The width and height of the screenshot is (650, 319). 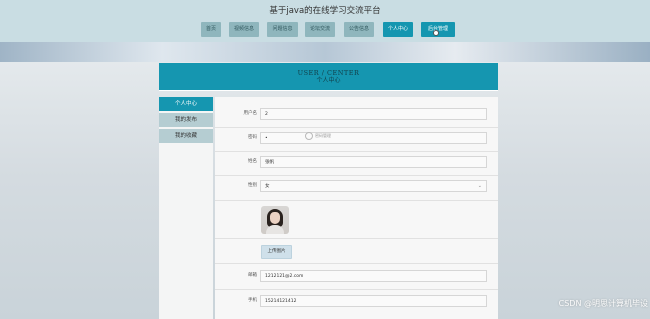 I want to click on gender-select: 女 ⌄, so click(x=373, y=186).